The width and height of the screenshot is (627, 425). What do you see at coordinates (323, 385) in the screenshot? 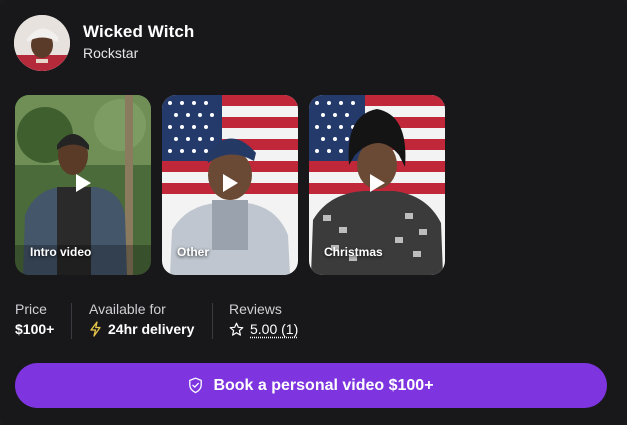
I see `book-video-button-label: Book a personal video $100+` at bounding box center [323, 385].